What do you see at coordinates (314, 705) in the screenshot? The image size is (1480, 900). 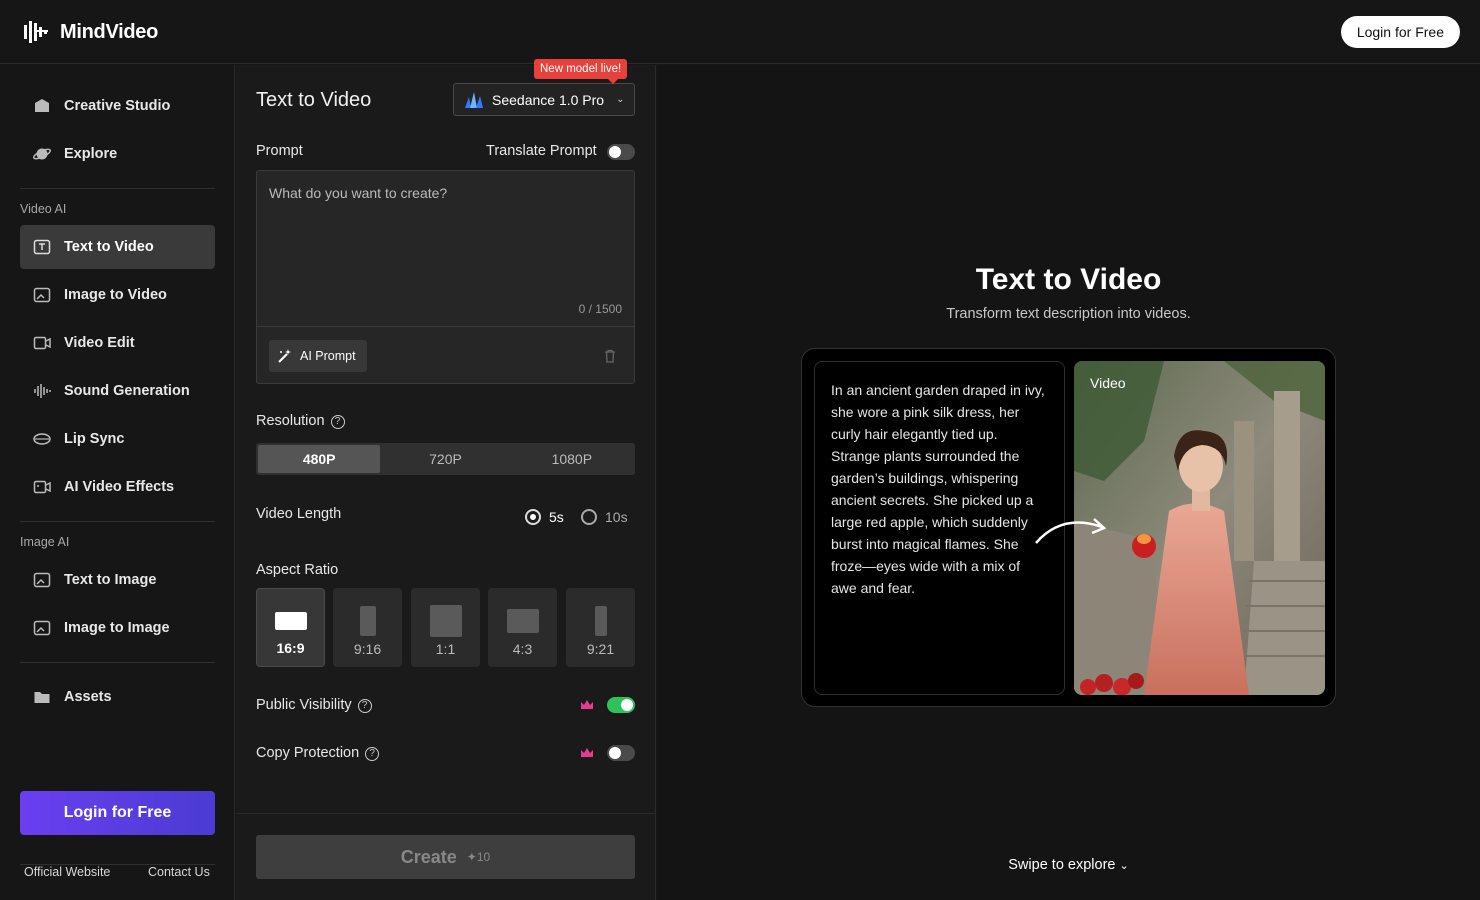 I see `public-visibility-label: Public Visibility?` at bounding box center [314, 705].